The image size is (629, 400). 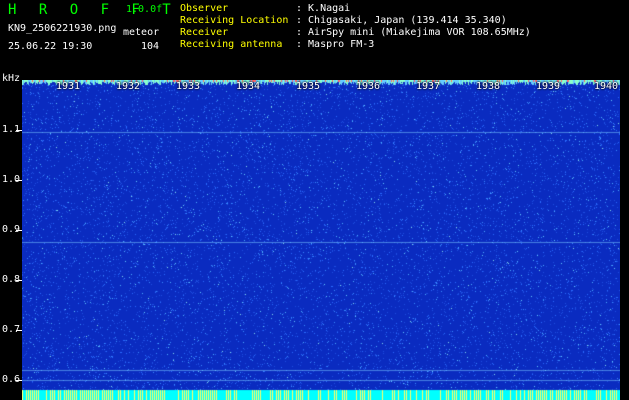 I want to click on info-receiver-value: : AirSpy mini (Miakejima VOR 108.65MHz), so click(x=413, y=32).